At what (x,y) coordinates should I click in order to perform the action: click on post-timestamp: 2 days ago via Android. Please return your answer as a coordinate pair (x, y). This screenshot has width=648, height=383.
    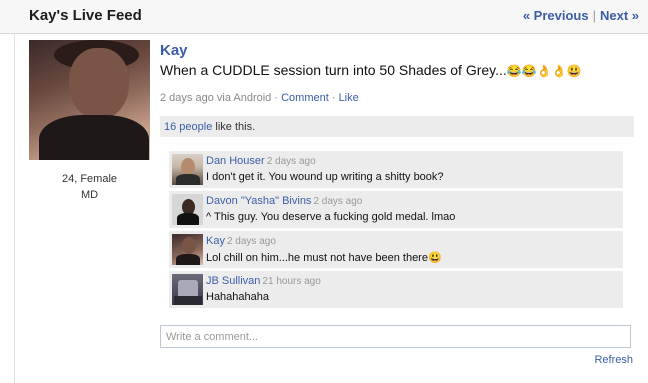
    Looking at the image, I should click on (216, 98).